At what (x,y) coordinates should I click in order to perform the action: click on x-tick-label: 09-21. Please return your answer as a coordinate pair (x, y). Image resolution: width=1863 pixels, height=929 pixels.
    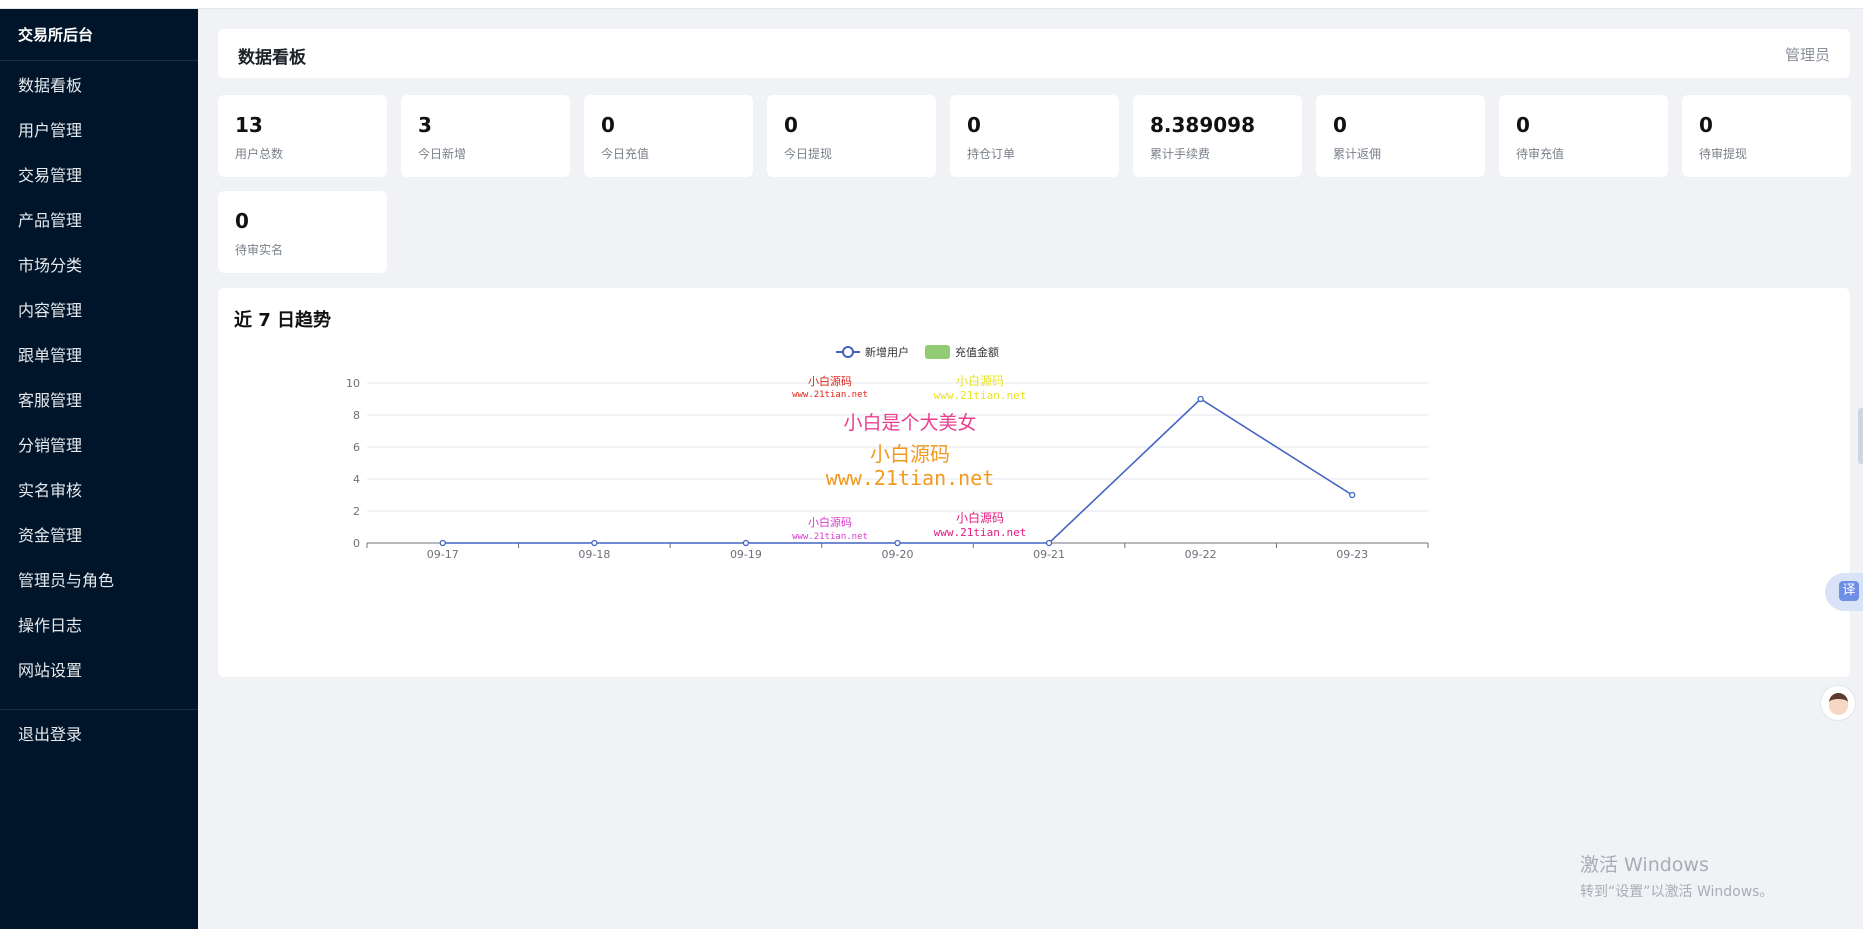
    Looking at the image, I should click on (1049, 554).